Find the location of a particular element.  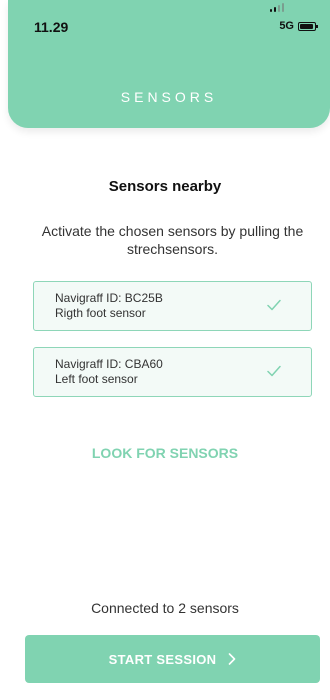

sensor-name: Rigth foot sensor is located at coordinates (100, 313).